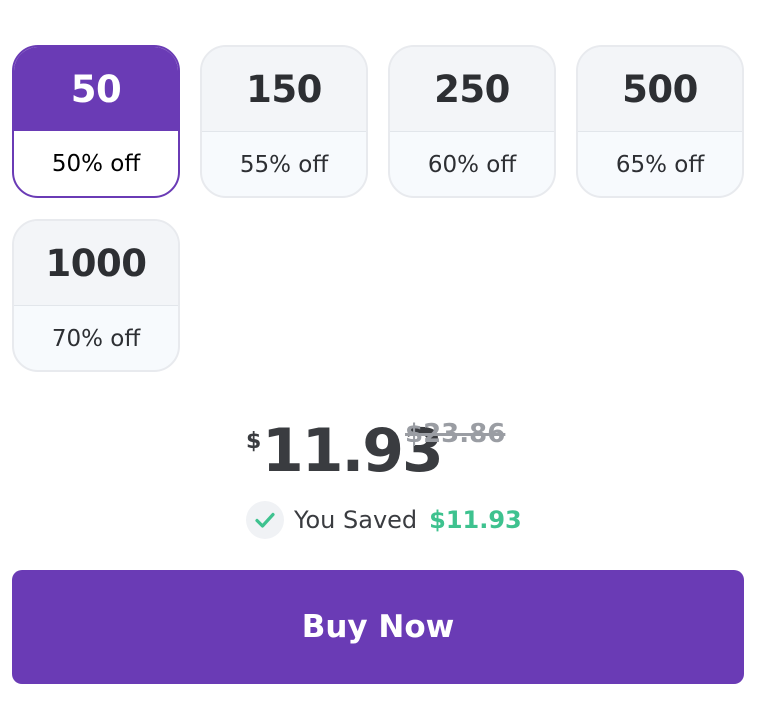  I want to click on savings-row: You Saved $11.93, so click(384, 520).